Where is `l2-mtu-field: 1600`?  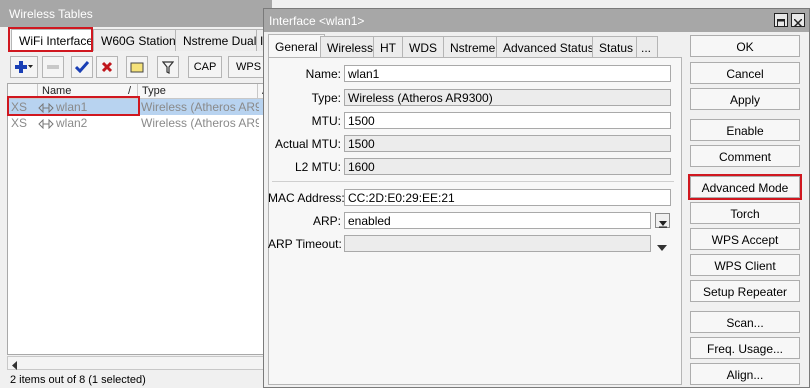
l2-mtu-field: 1600 is located at coordinates (507, 166).